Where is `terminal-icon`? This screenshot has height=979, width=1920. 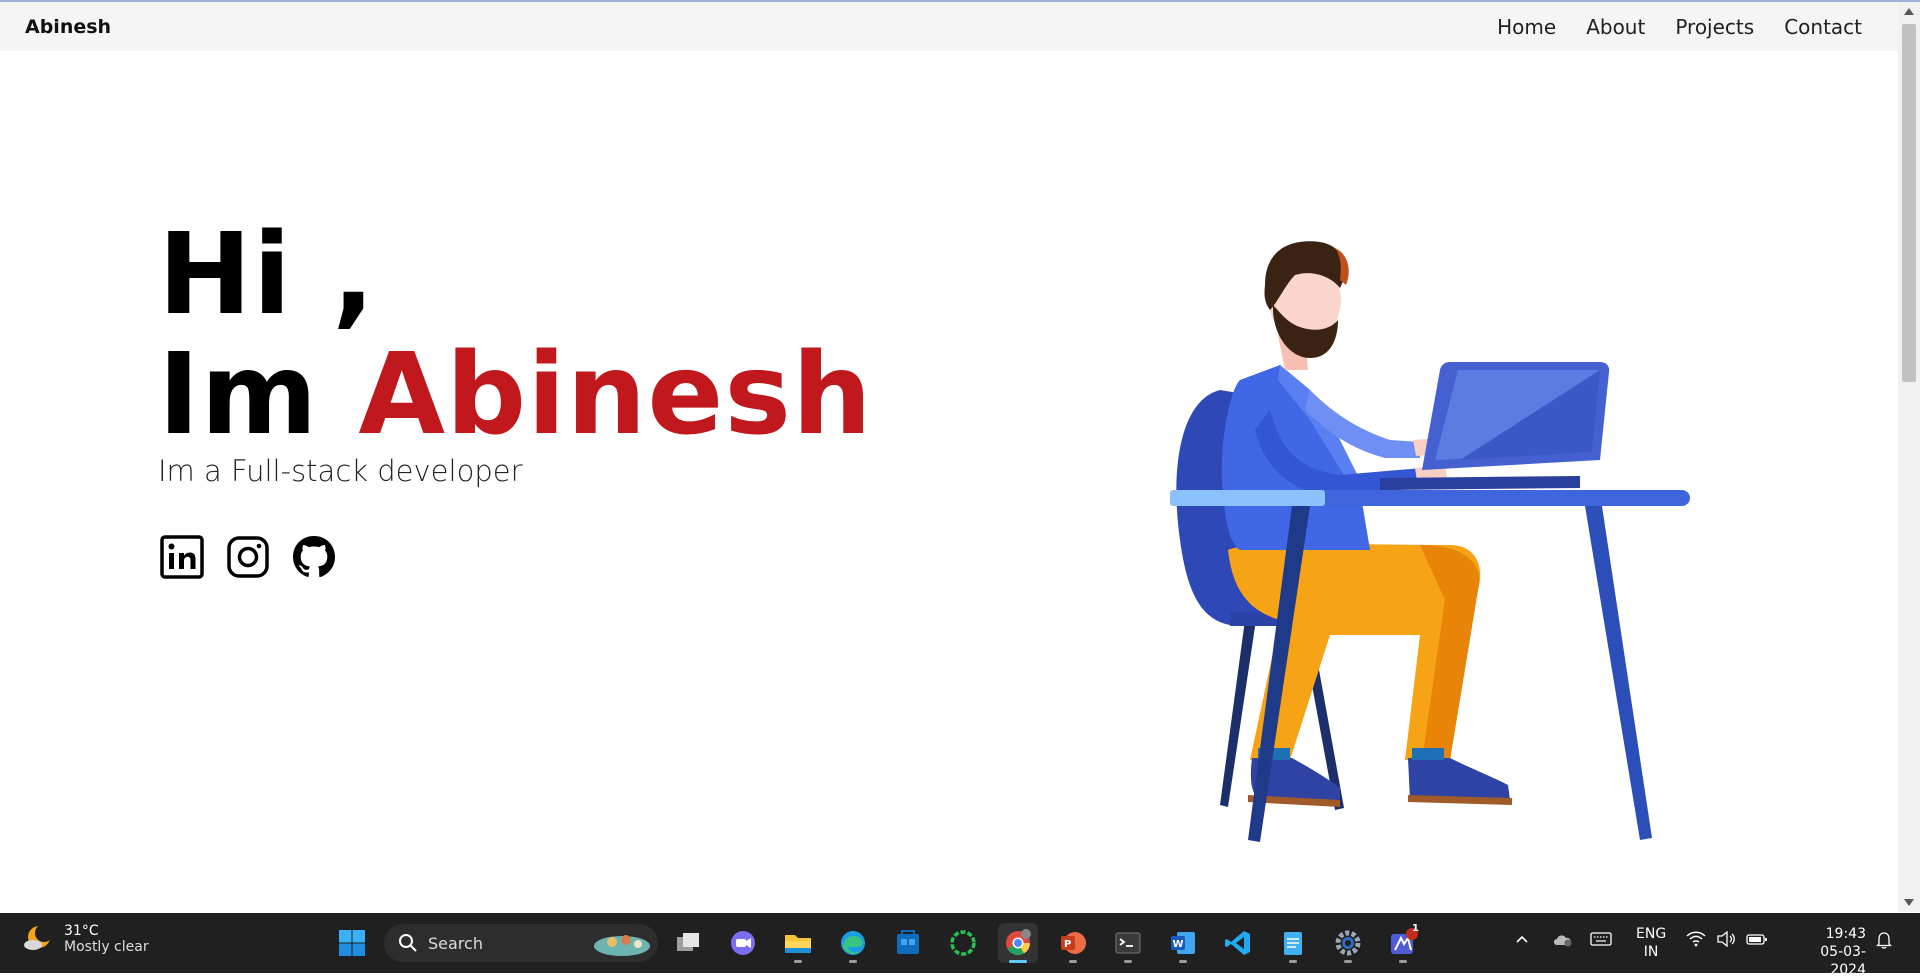 terminal-icon is located at coordinates (1128, 943).